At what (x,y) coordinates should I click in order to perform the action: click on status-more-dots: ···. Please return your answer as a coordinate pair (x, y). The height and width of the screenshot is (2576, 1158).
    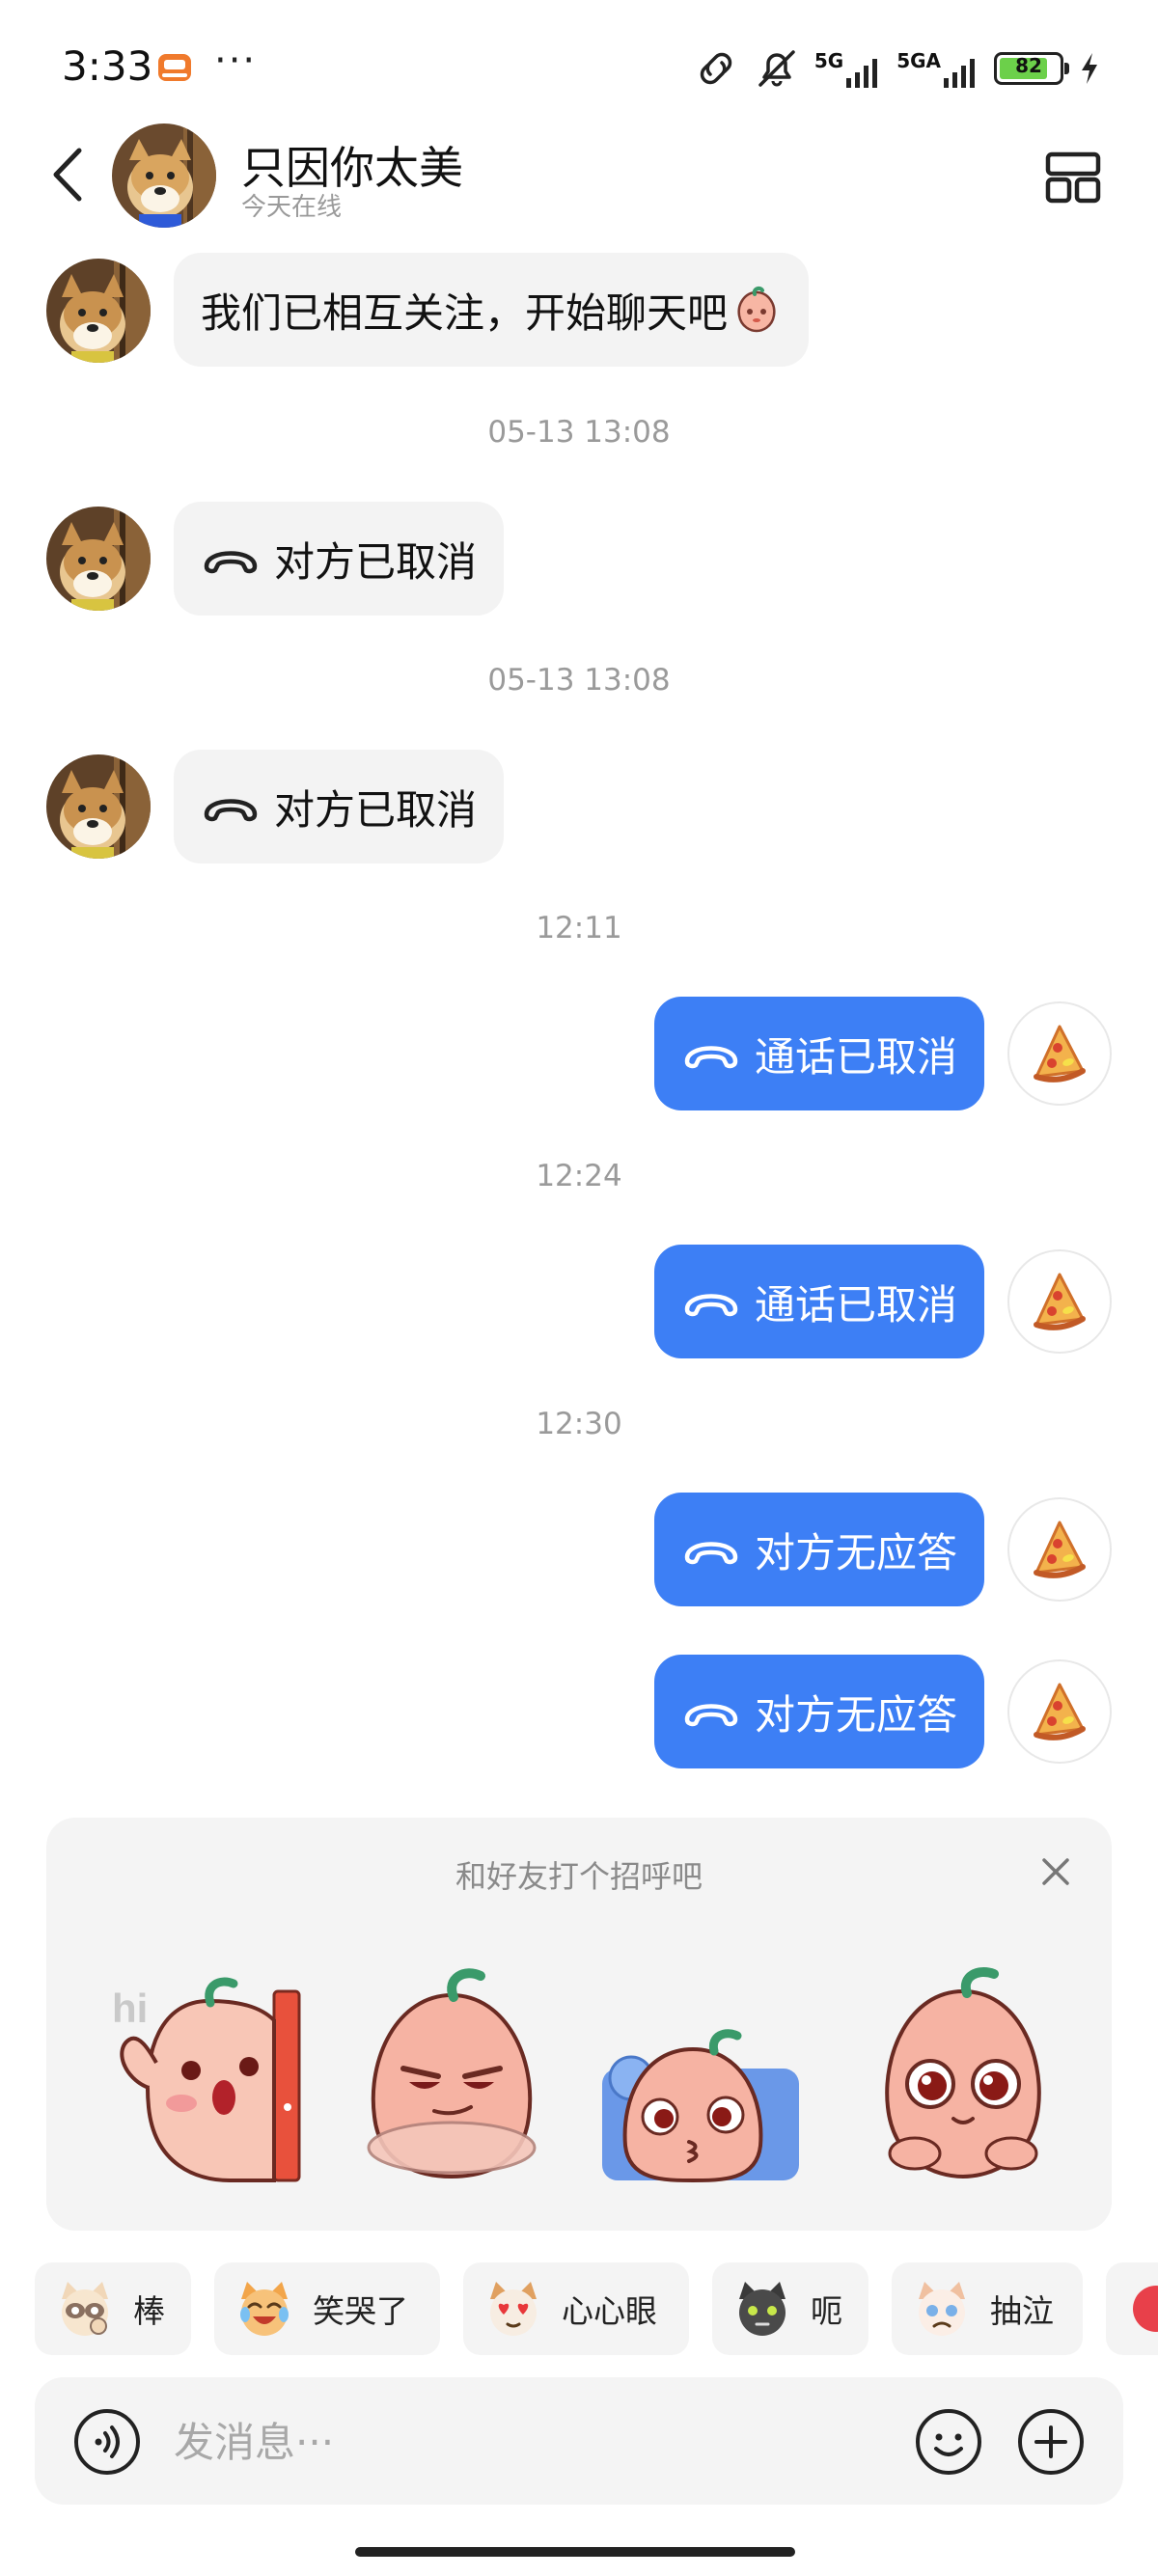
    Looking at the image, I should click on (236, 61).